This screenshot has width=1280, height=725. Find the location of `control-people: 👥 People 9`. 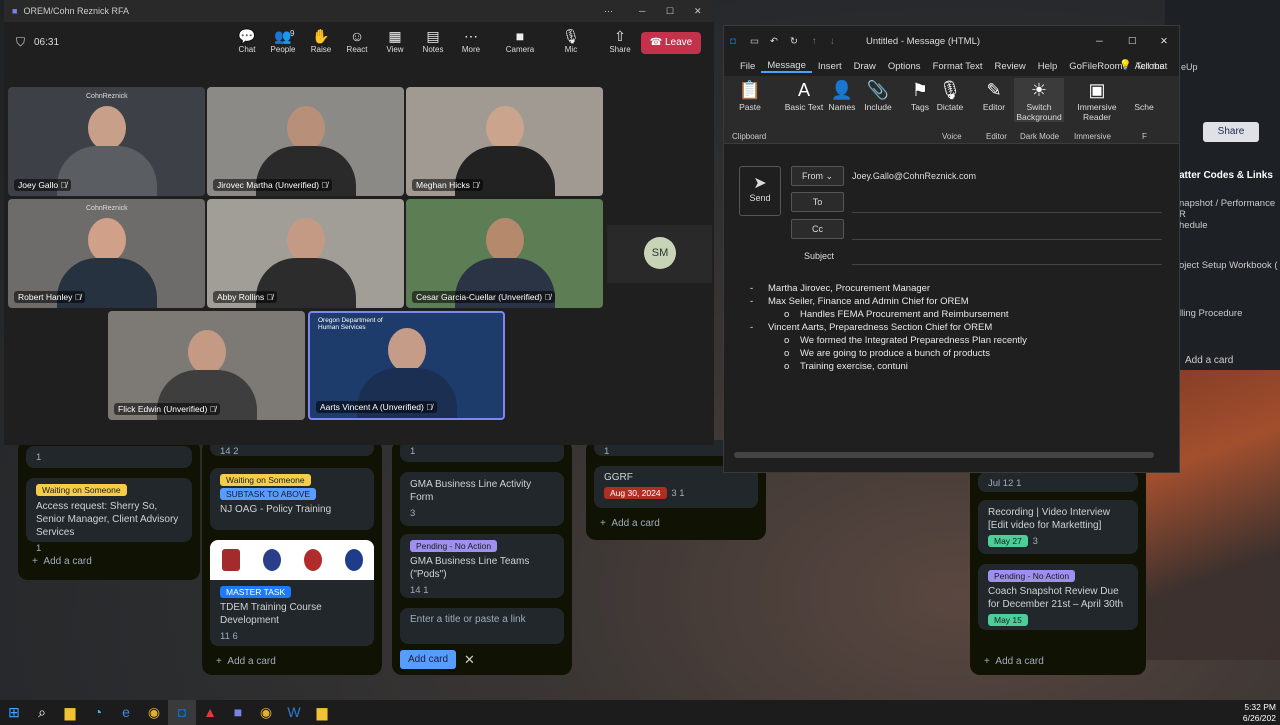

control-people: 👥 People 9 is located at coordinates (283, 40).